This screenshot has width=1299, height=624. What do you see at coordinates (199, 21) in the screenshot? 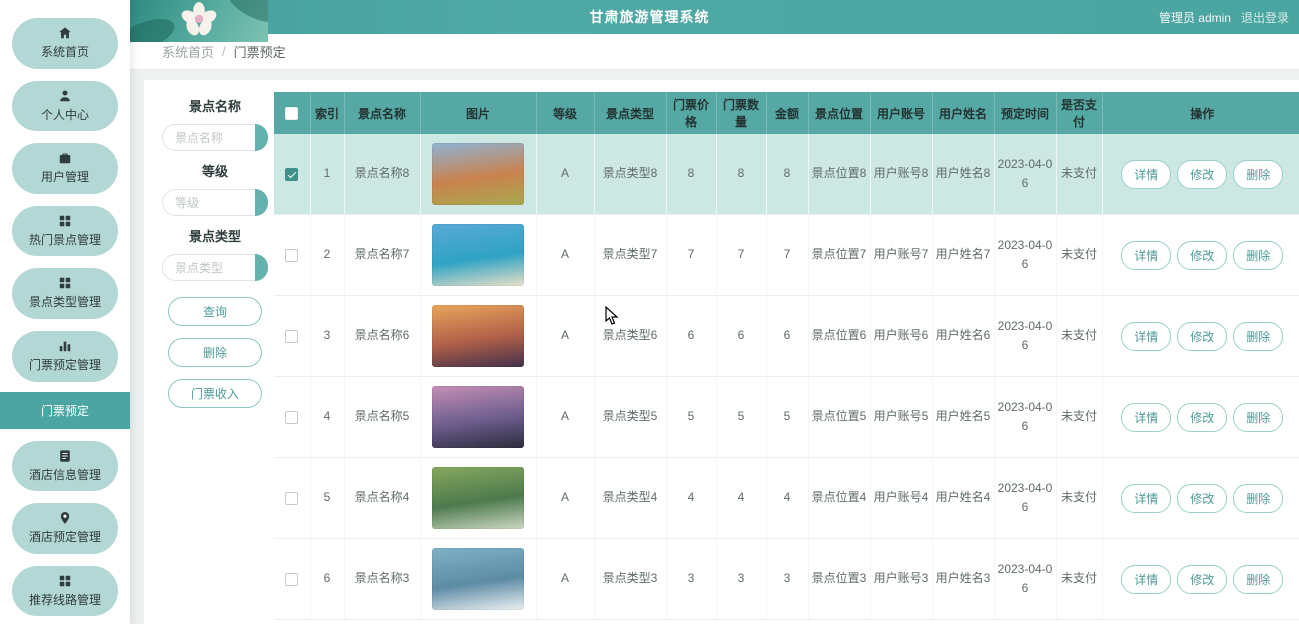
I see `flower-banner-decoration` at bounding box center [199, 21].